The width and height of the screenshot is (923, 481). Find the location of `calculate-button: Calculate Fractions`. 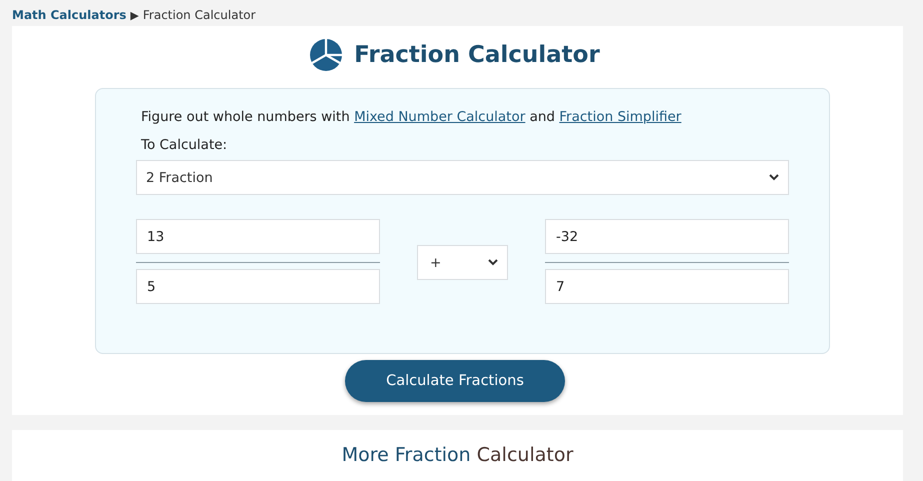

calculate-button: Calculate Fractions is located at coordinates (455, 381).